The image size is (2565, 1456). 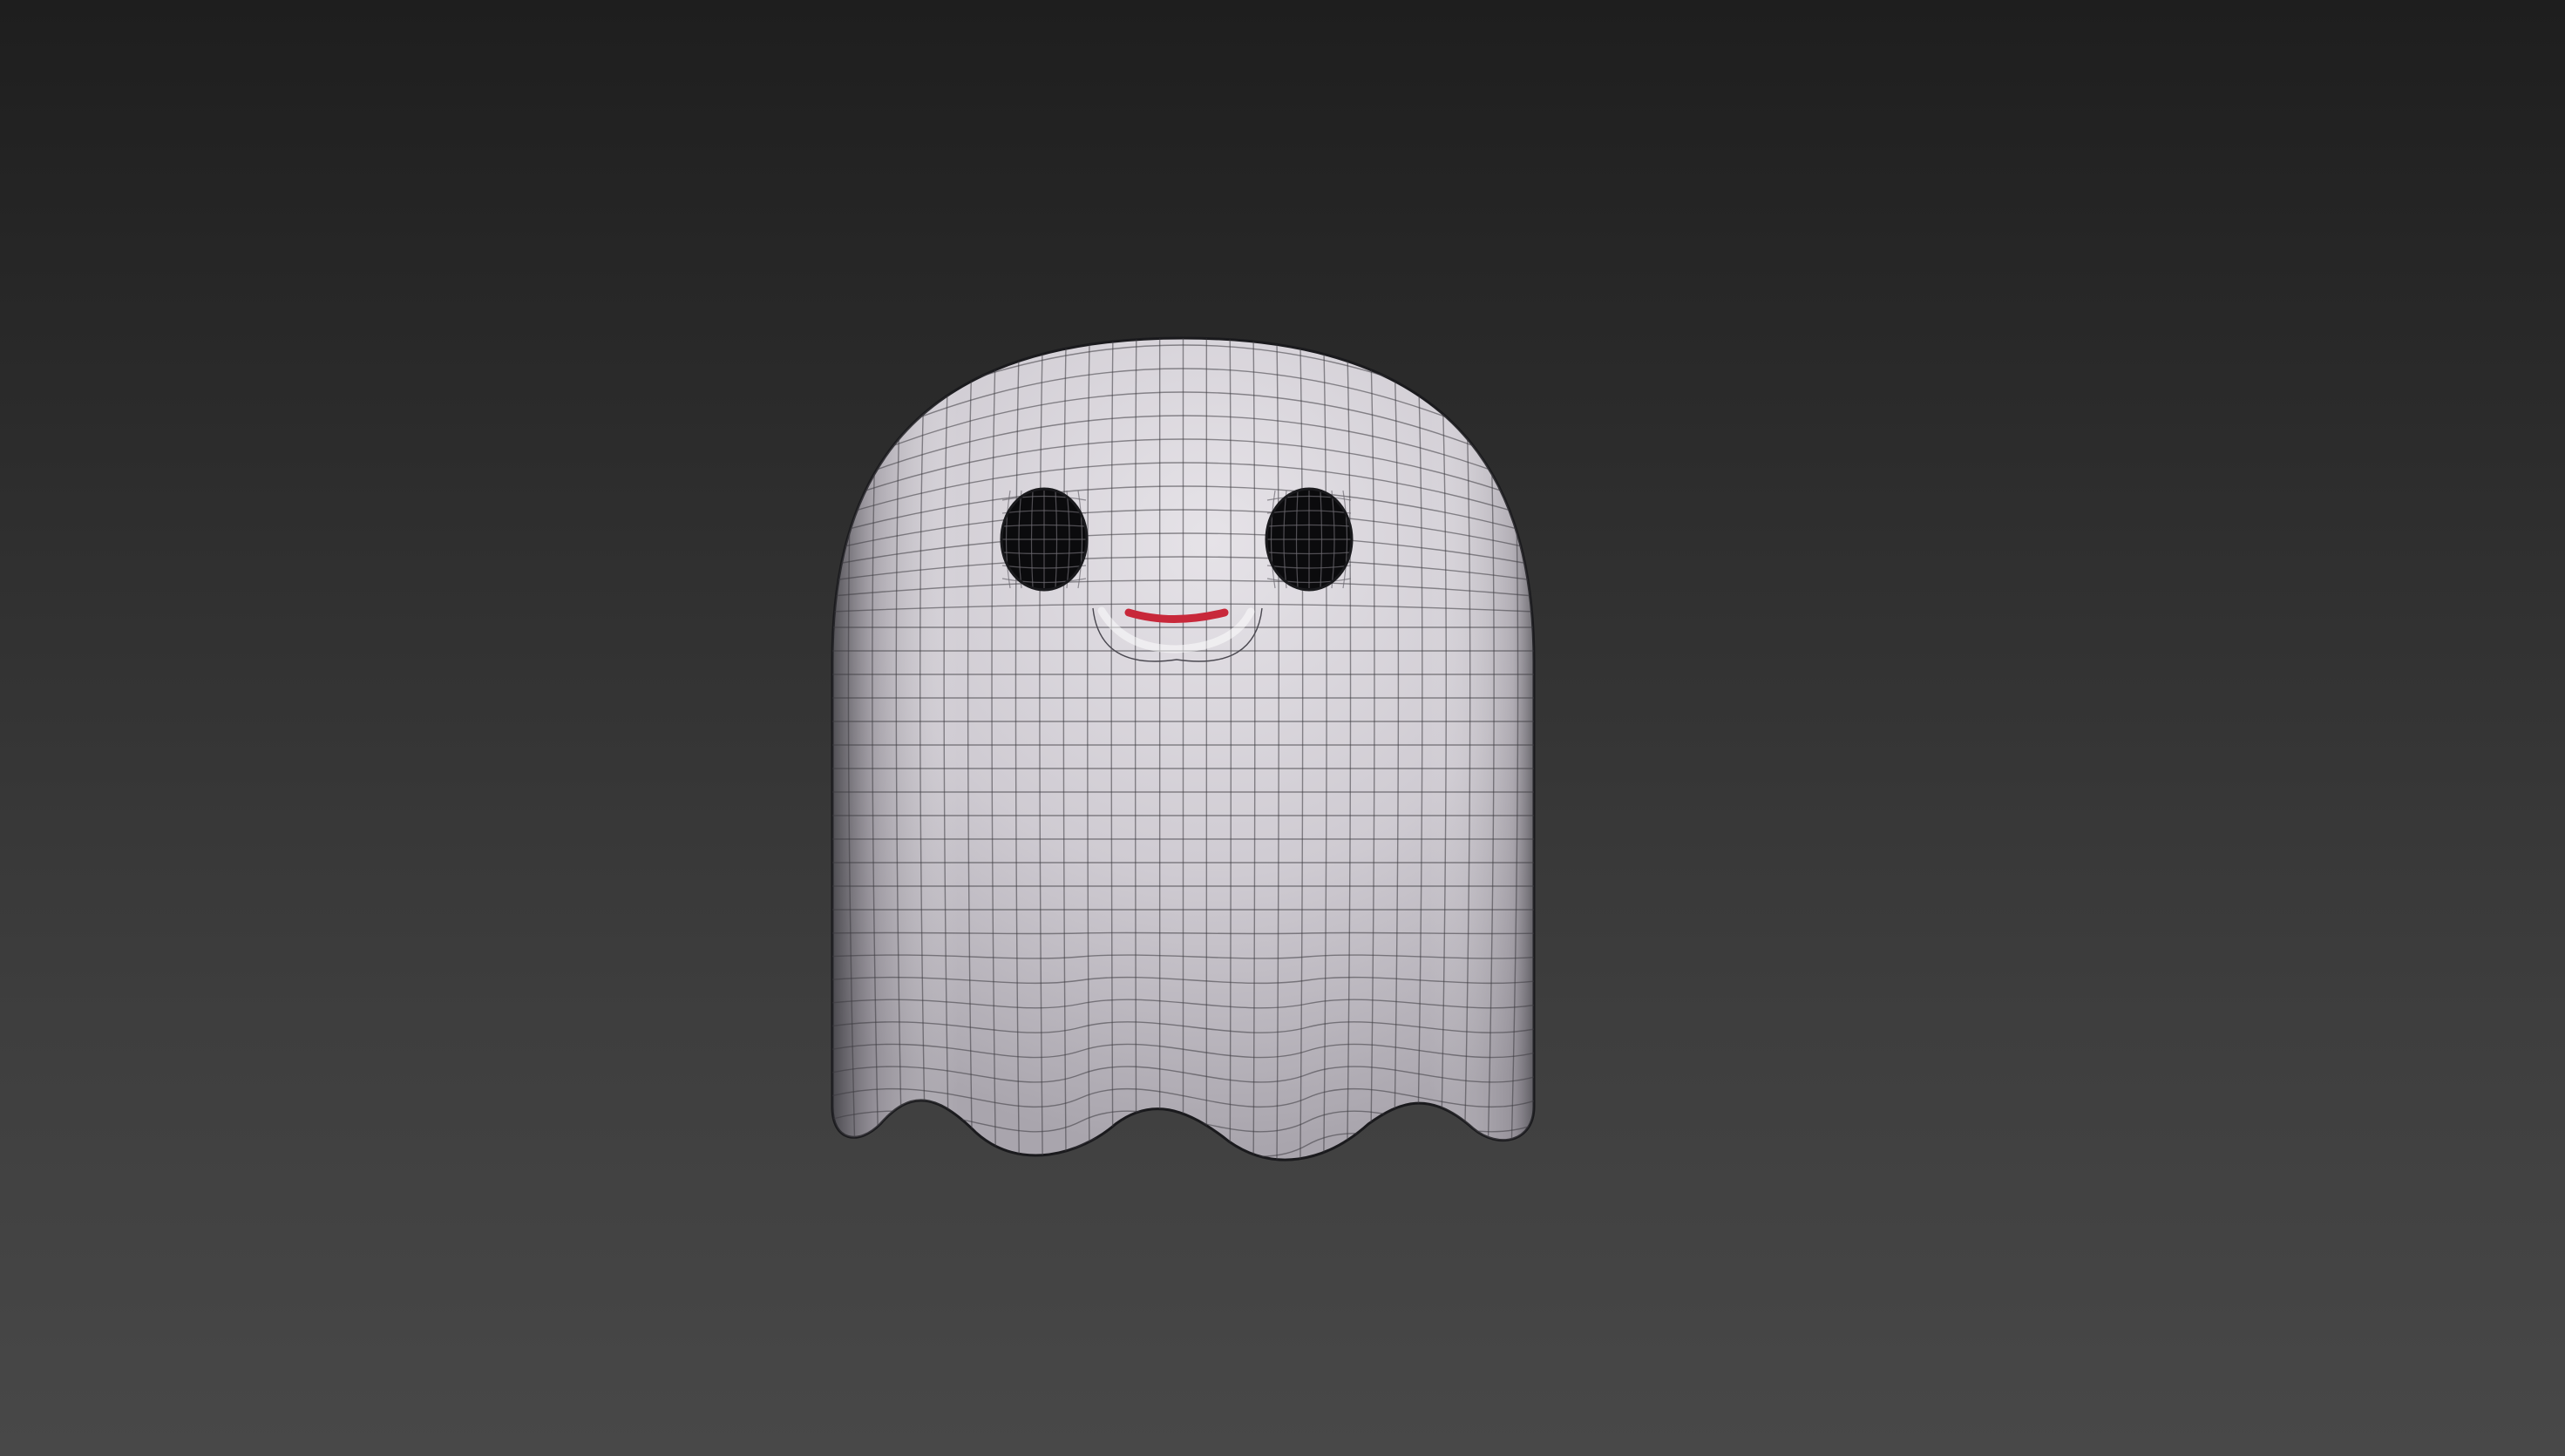 What do you see at coordinates (1309, 539) in the screenshot?
I see `right-eye` at bounding box center [1309, 539].